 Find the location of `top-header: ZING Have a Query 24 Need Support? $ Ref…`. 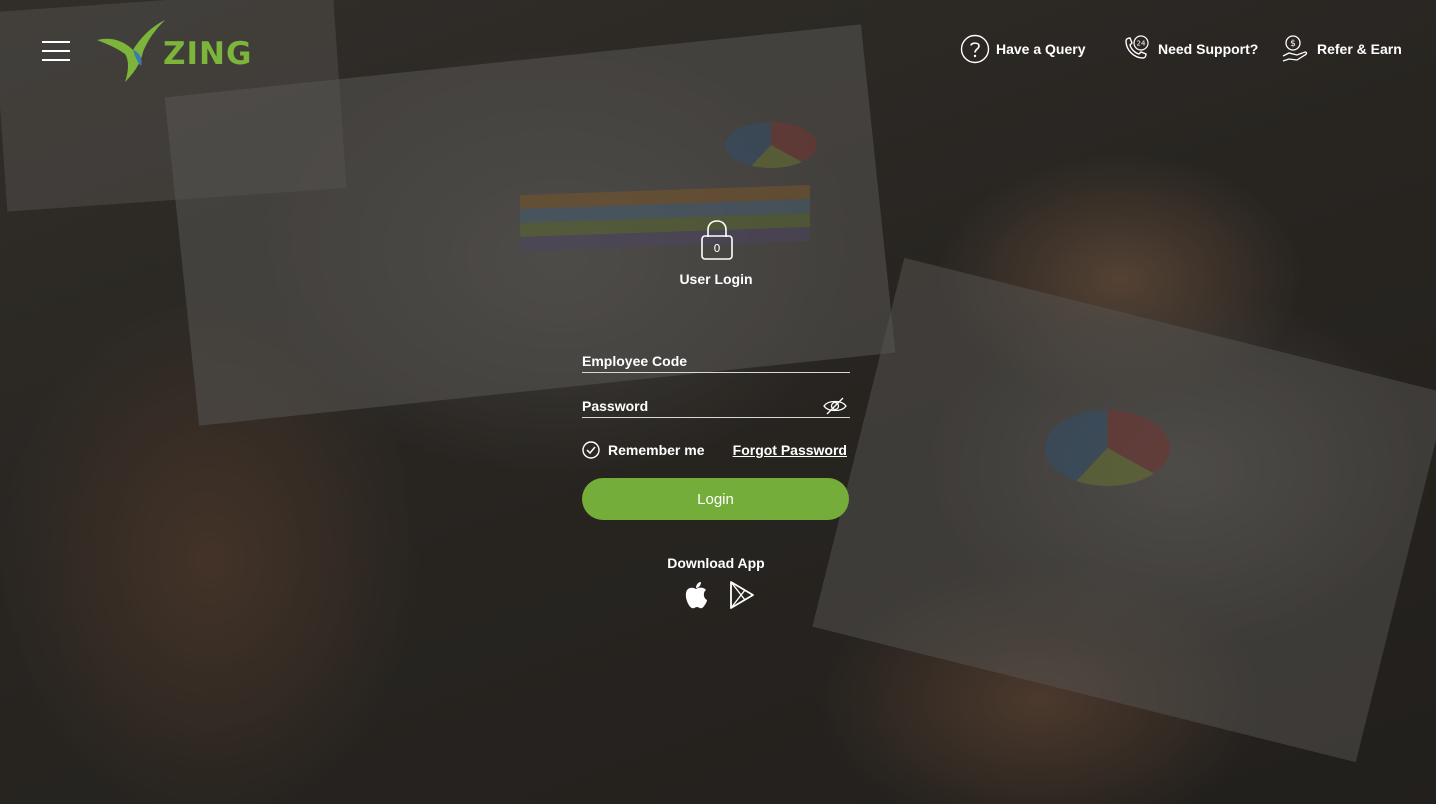

top-header: ZING Have a Query 24 Need Support? $ Ref… is located at coordinates (718, 50).